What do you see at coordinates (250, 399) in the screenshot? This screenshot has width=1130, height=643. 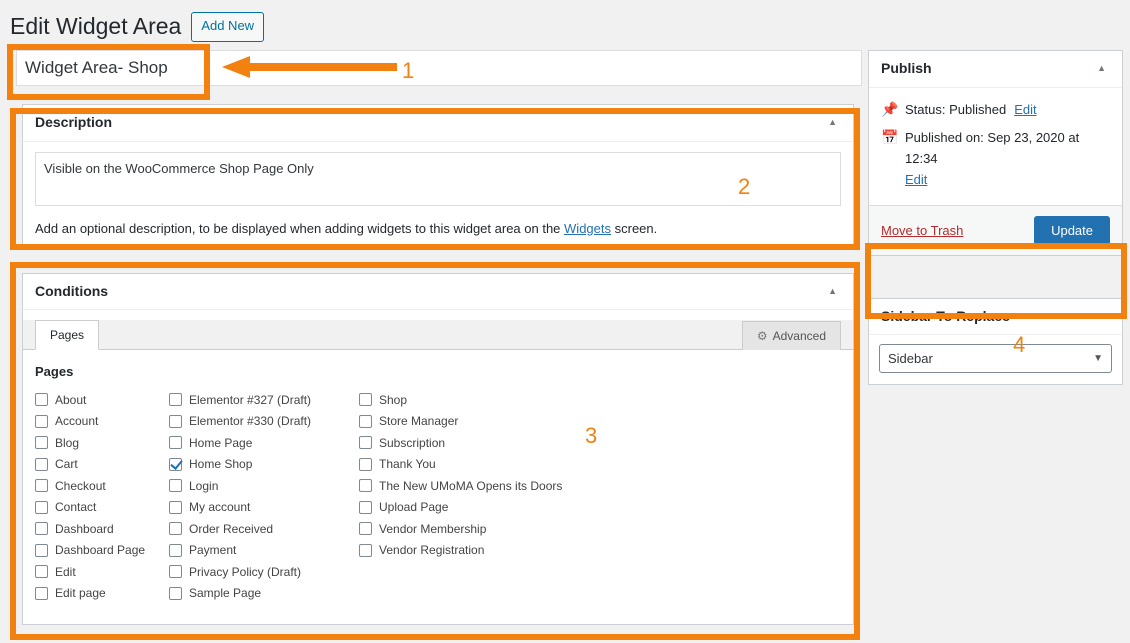 I see `list-item-label: Elementor #327 (Draft)` at bounding box center [250, 399].